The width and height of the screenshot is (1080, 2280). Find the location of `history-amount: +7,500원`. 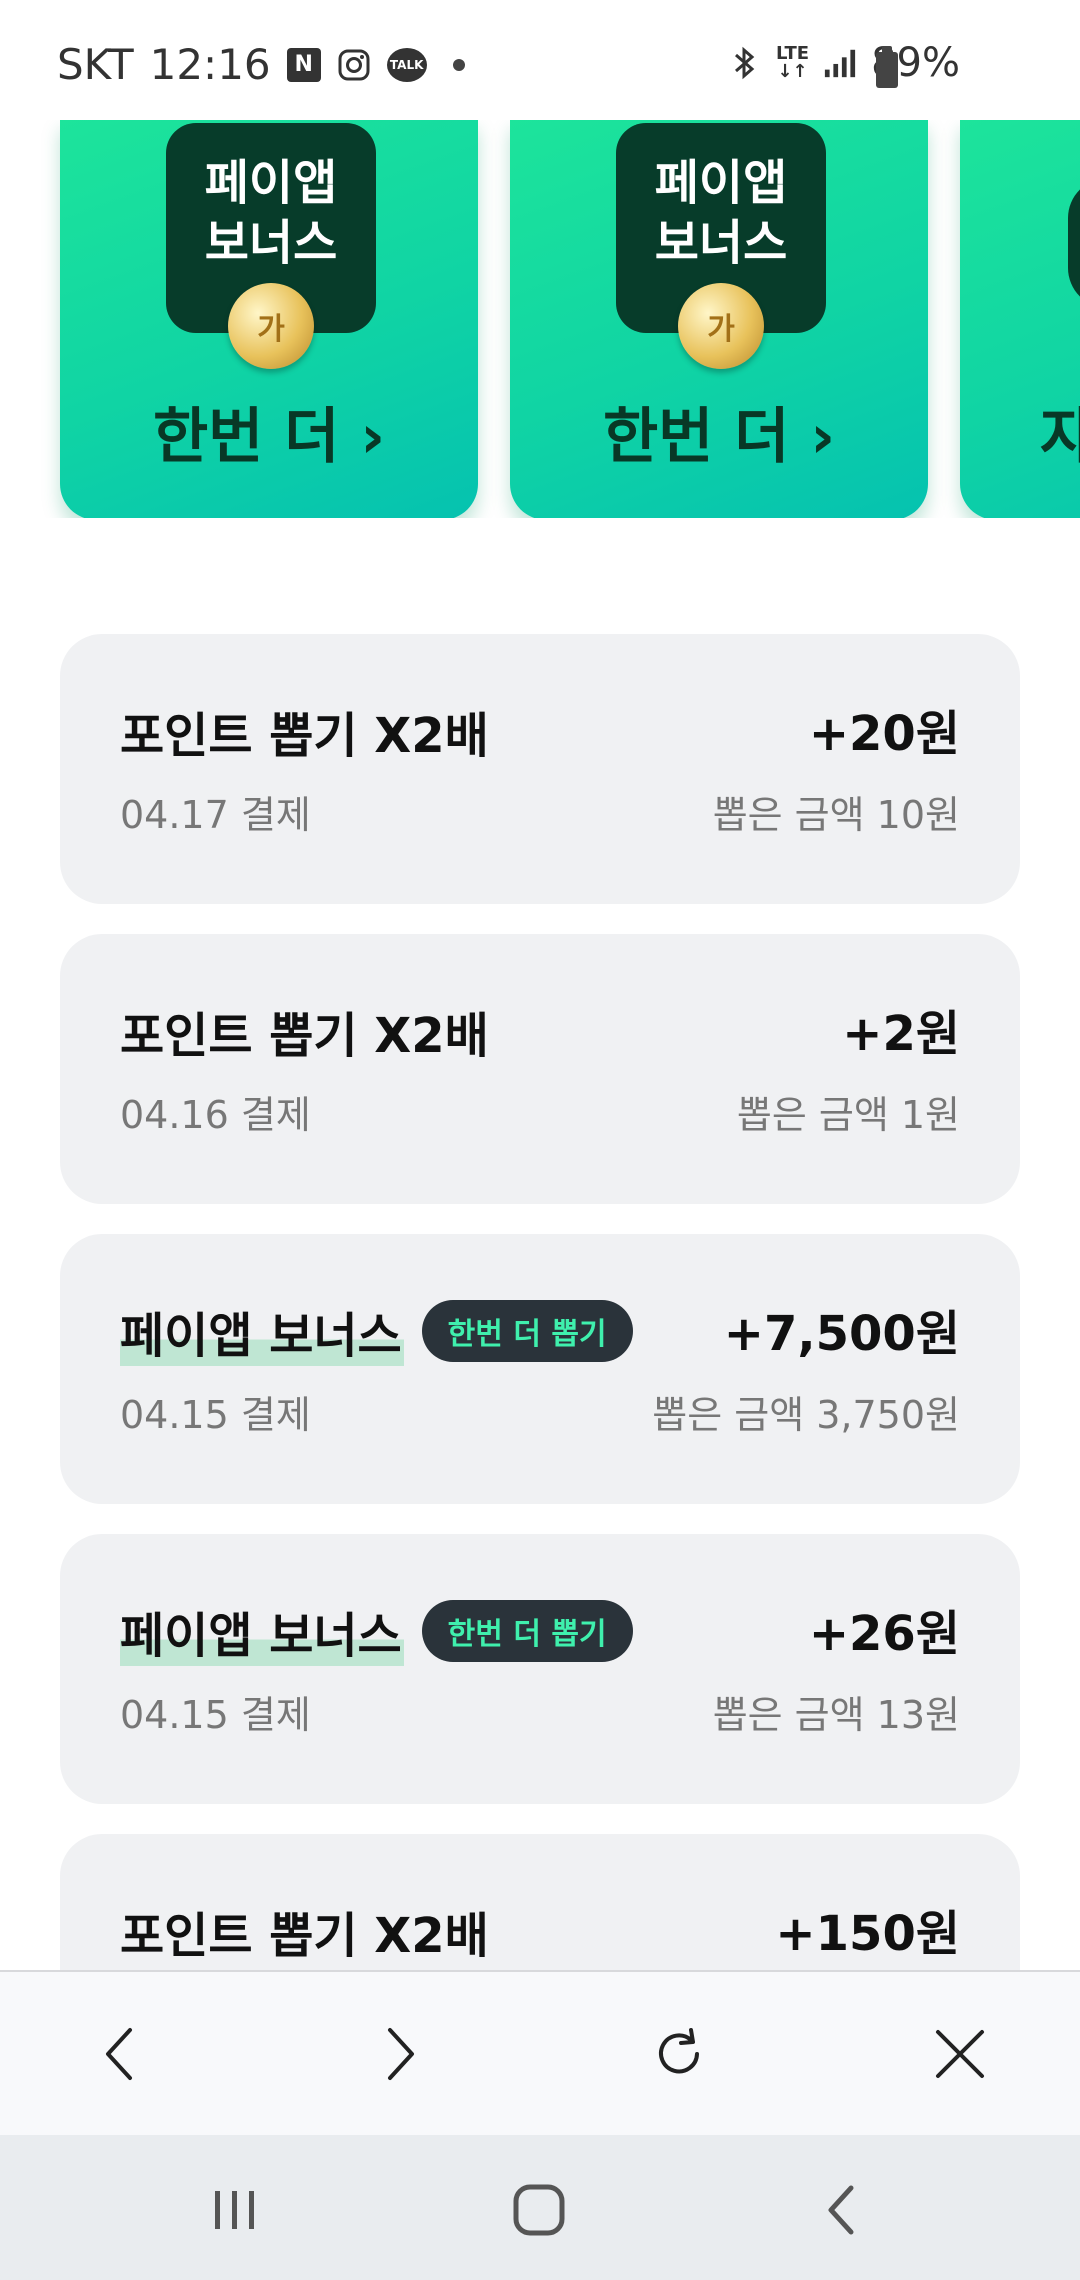

history-amount: +7,500원 is located at coordinates (841, 1334).